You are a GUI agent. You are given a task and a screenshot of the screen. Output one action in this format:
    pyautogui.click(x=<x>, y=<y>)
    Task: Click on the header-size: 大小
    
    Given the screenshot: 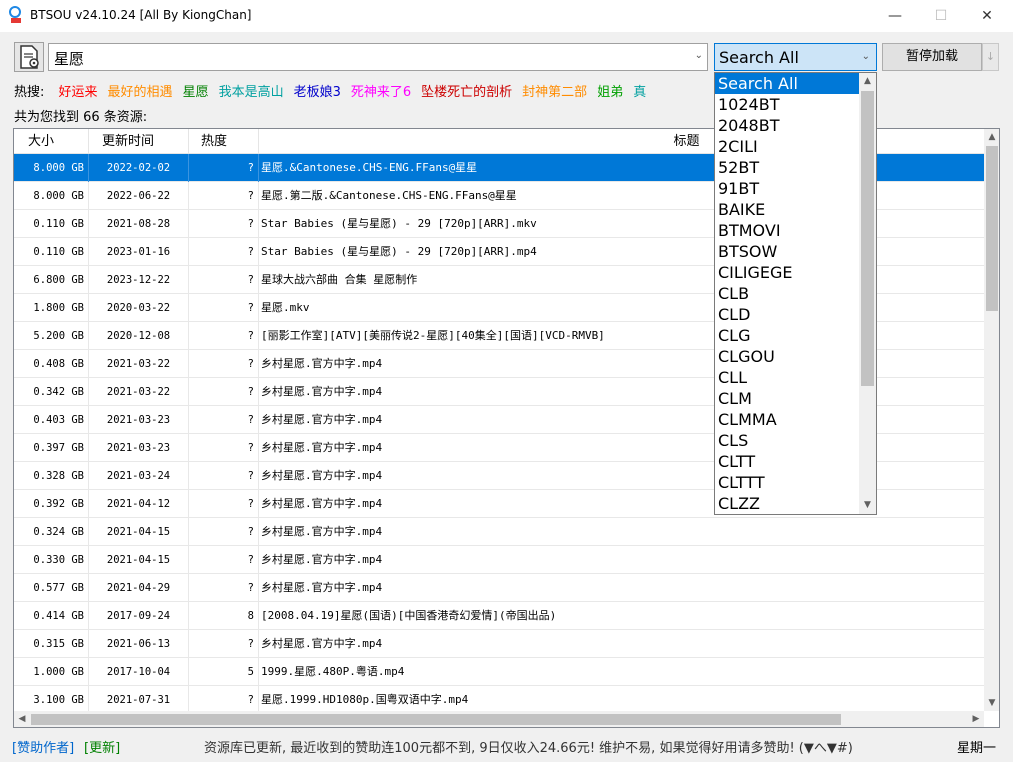 What is the action you would take?
    pyautogui.click(x=51, y=141)
    